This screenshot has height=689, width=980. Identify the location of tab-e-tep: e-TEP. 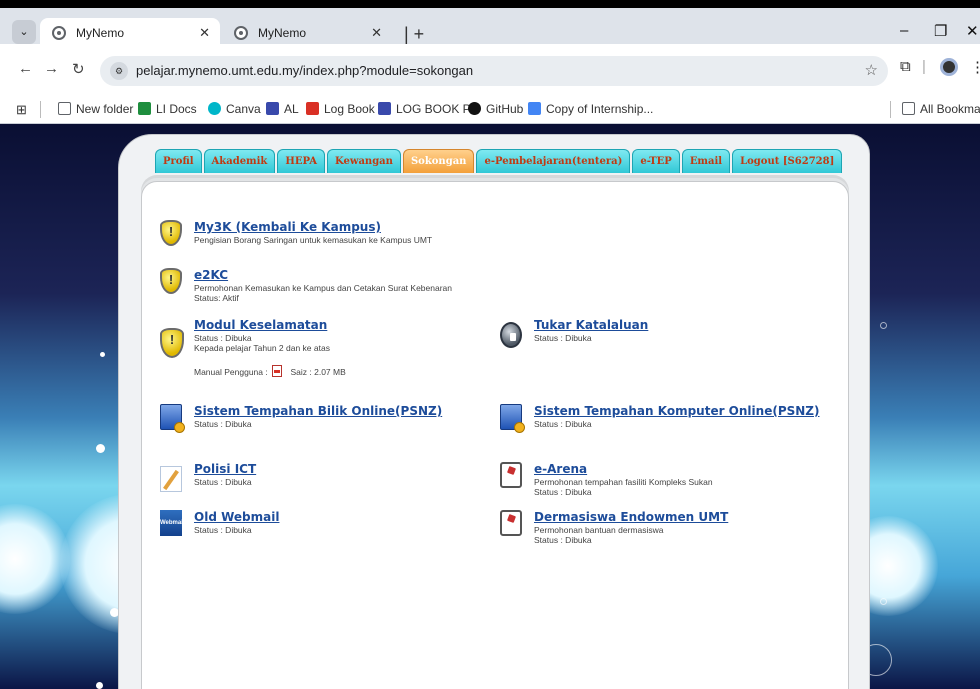
(656, 161).